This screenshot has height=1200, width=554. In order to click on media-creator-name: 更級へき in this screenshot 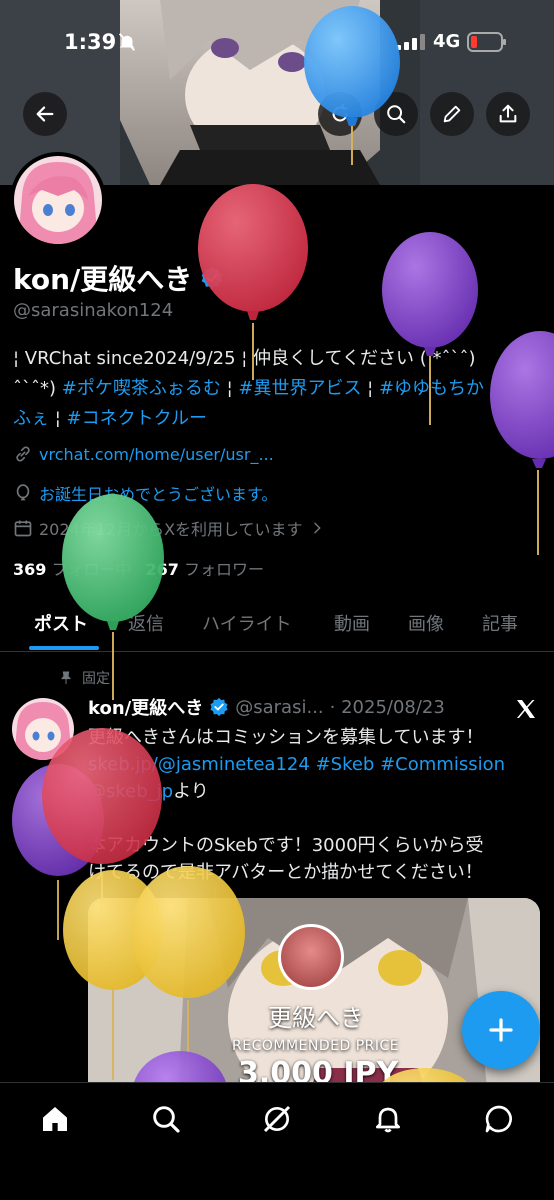, I will do `click(316, 1018)`.